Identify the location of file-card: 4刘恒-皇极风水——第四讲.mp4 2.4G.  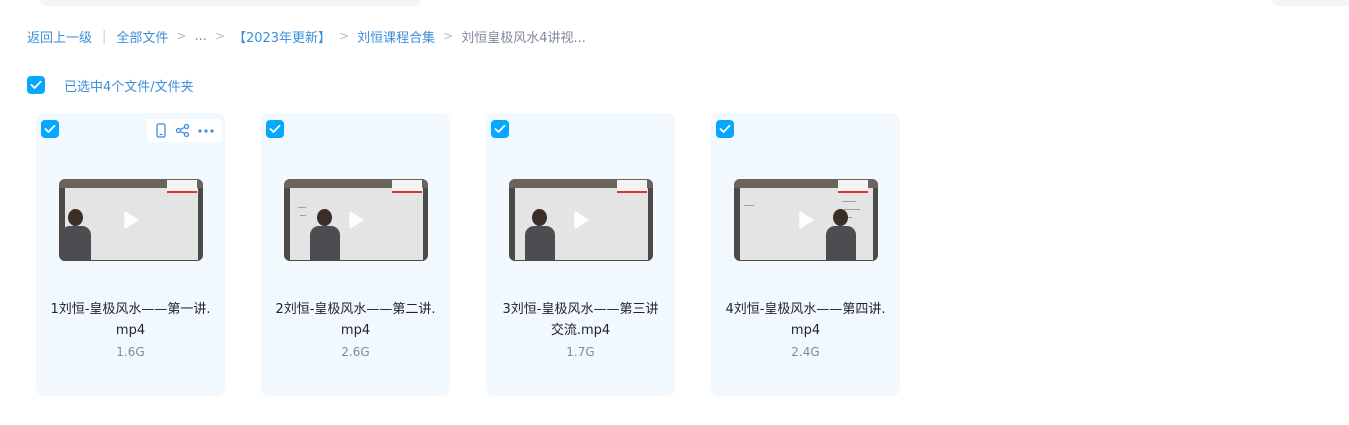
(805, 254).